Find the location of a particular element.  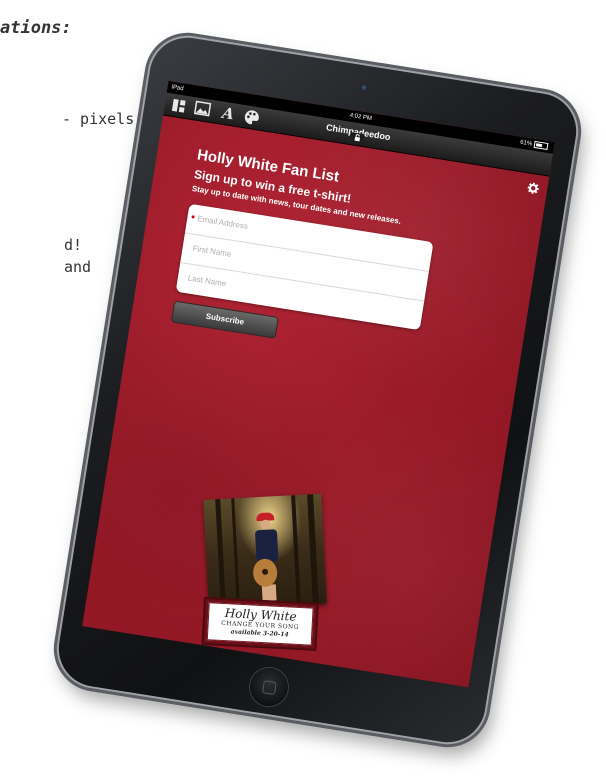

doc-text-fragment: - pixels is located at coordinates (98, 119).